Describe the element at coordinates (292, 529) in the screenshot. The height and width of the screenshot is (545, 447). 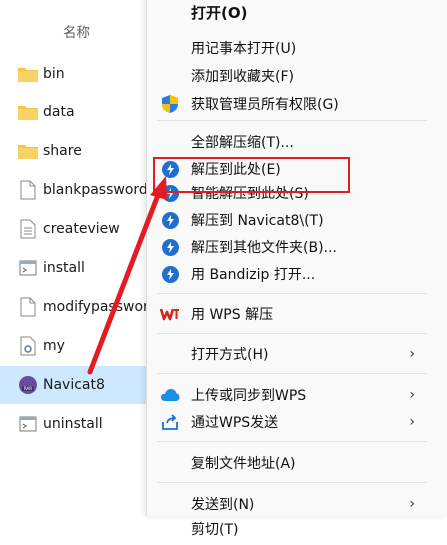
I see `menu-item-cut: 剪切(T)` at that location.